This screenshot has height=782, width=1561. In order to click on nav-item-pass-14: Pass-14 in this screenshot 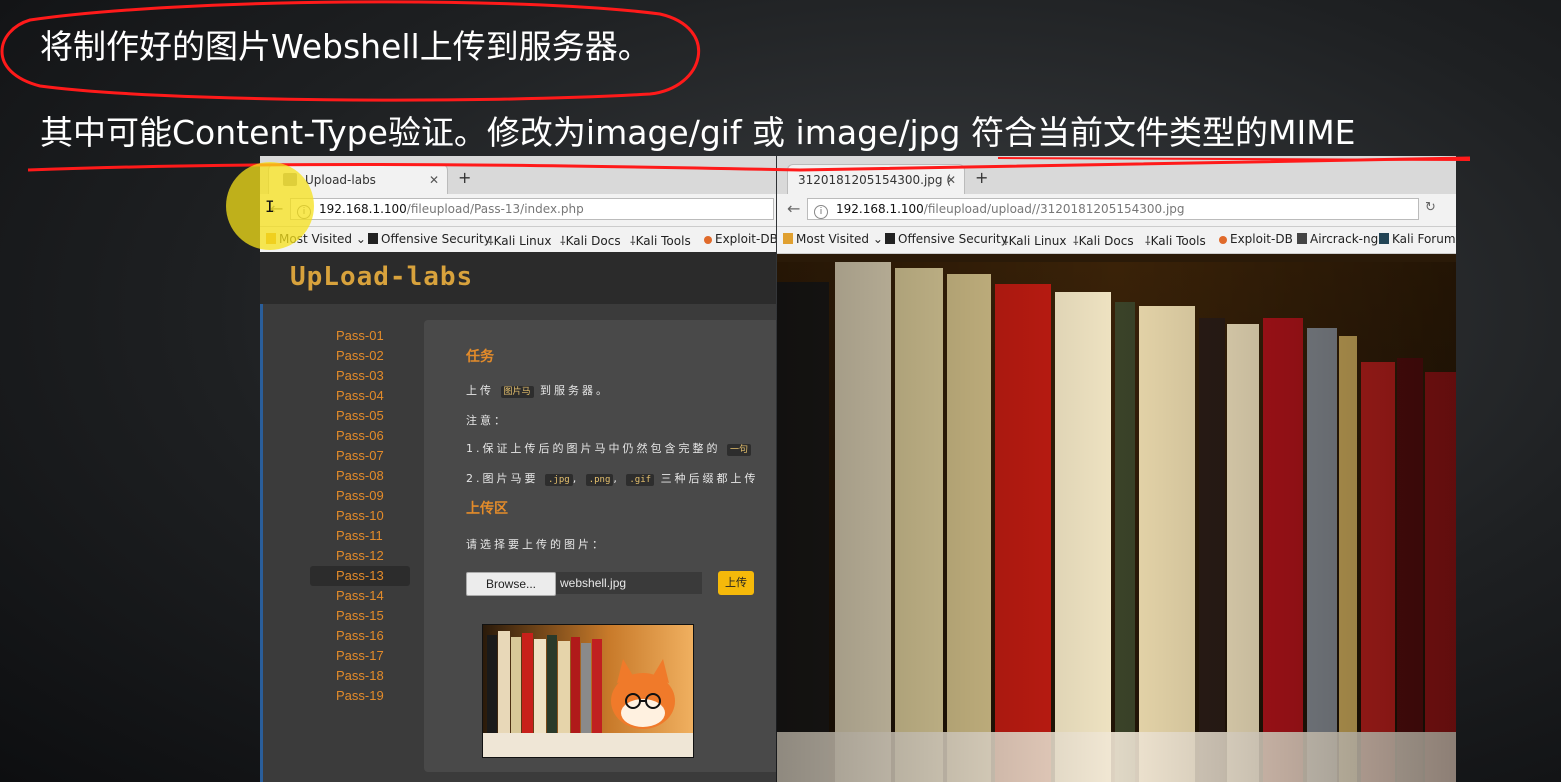, I will do `click(360, 596)`.